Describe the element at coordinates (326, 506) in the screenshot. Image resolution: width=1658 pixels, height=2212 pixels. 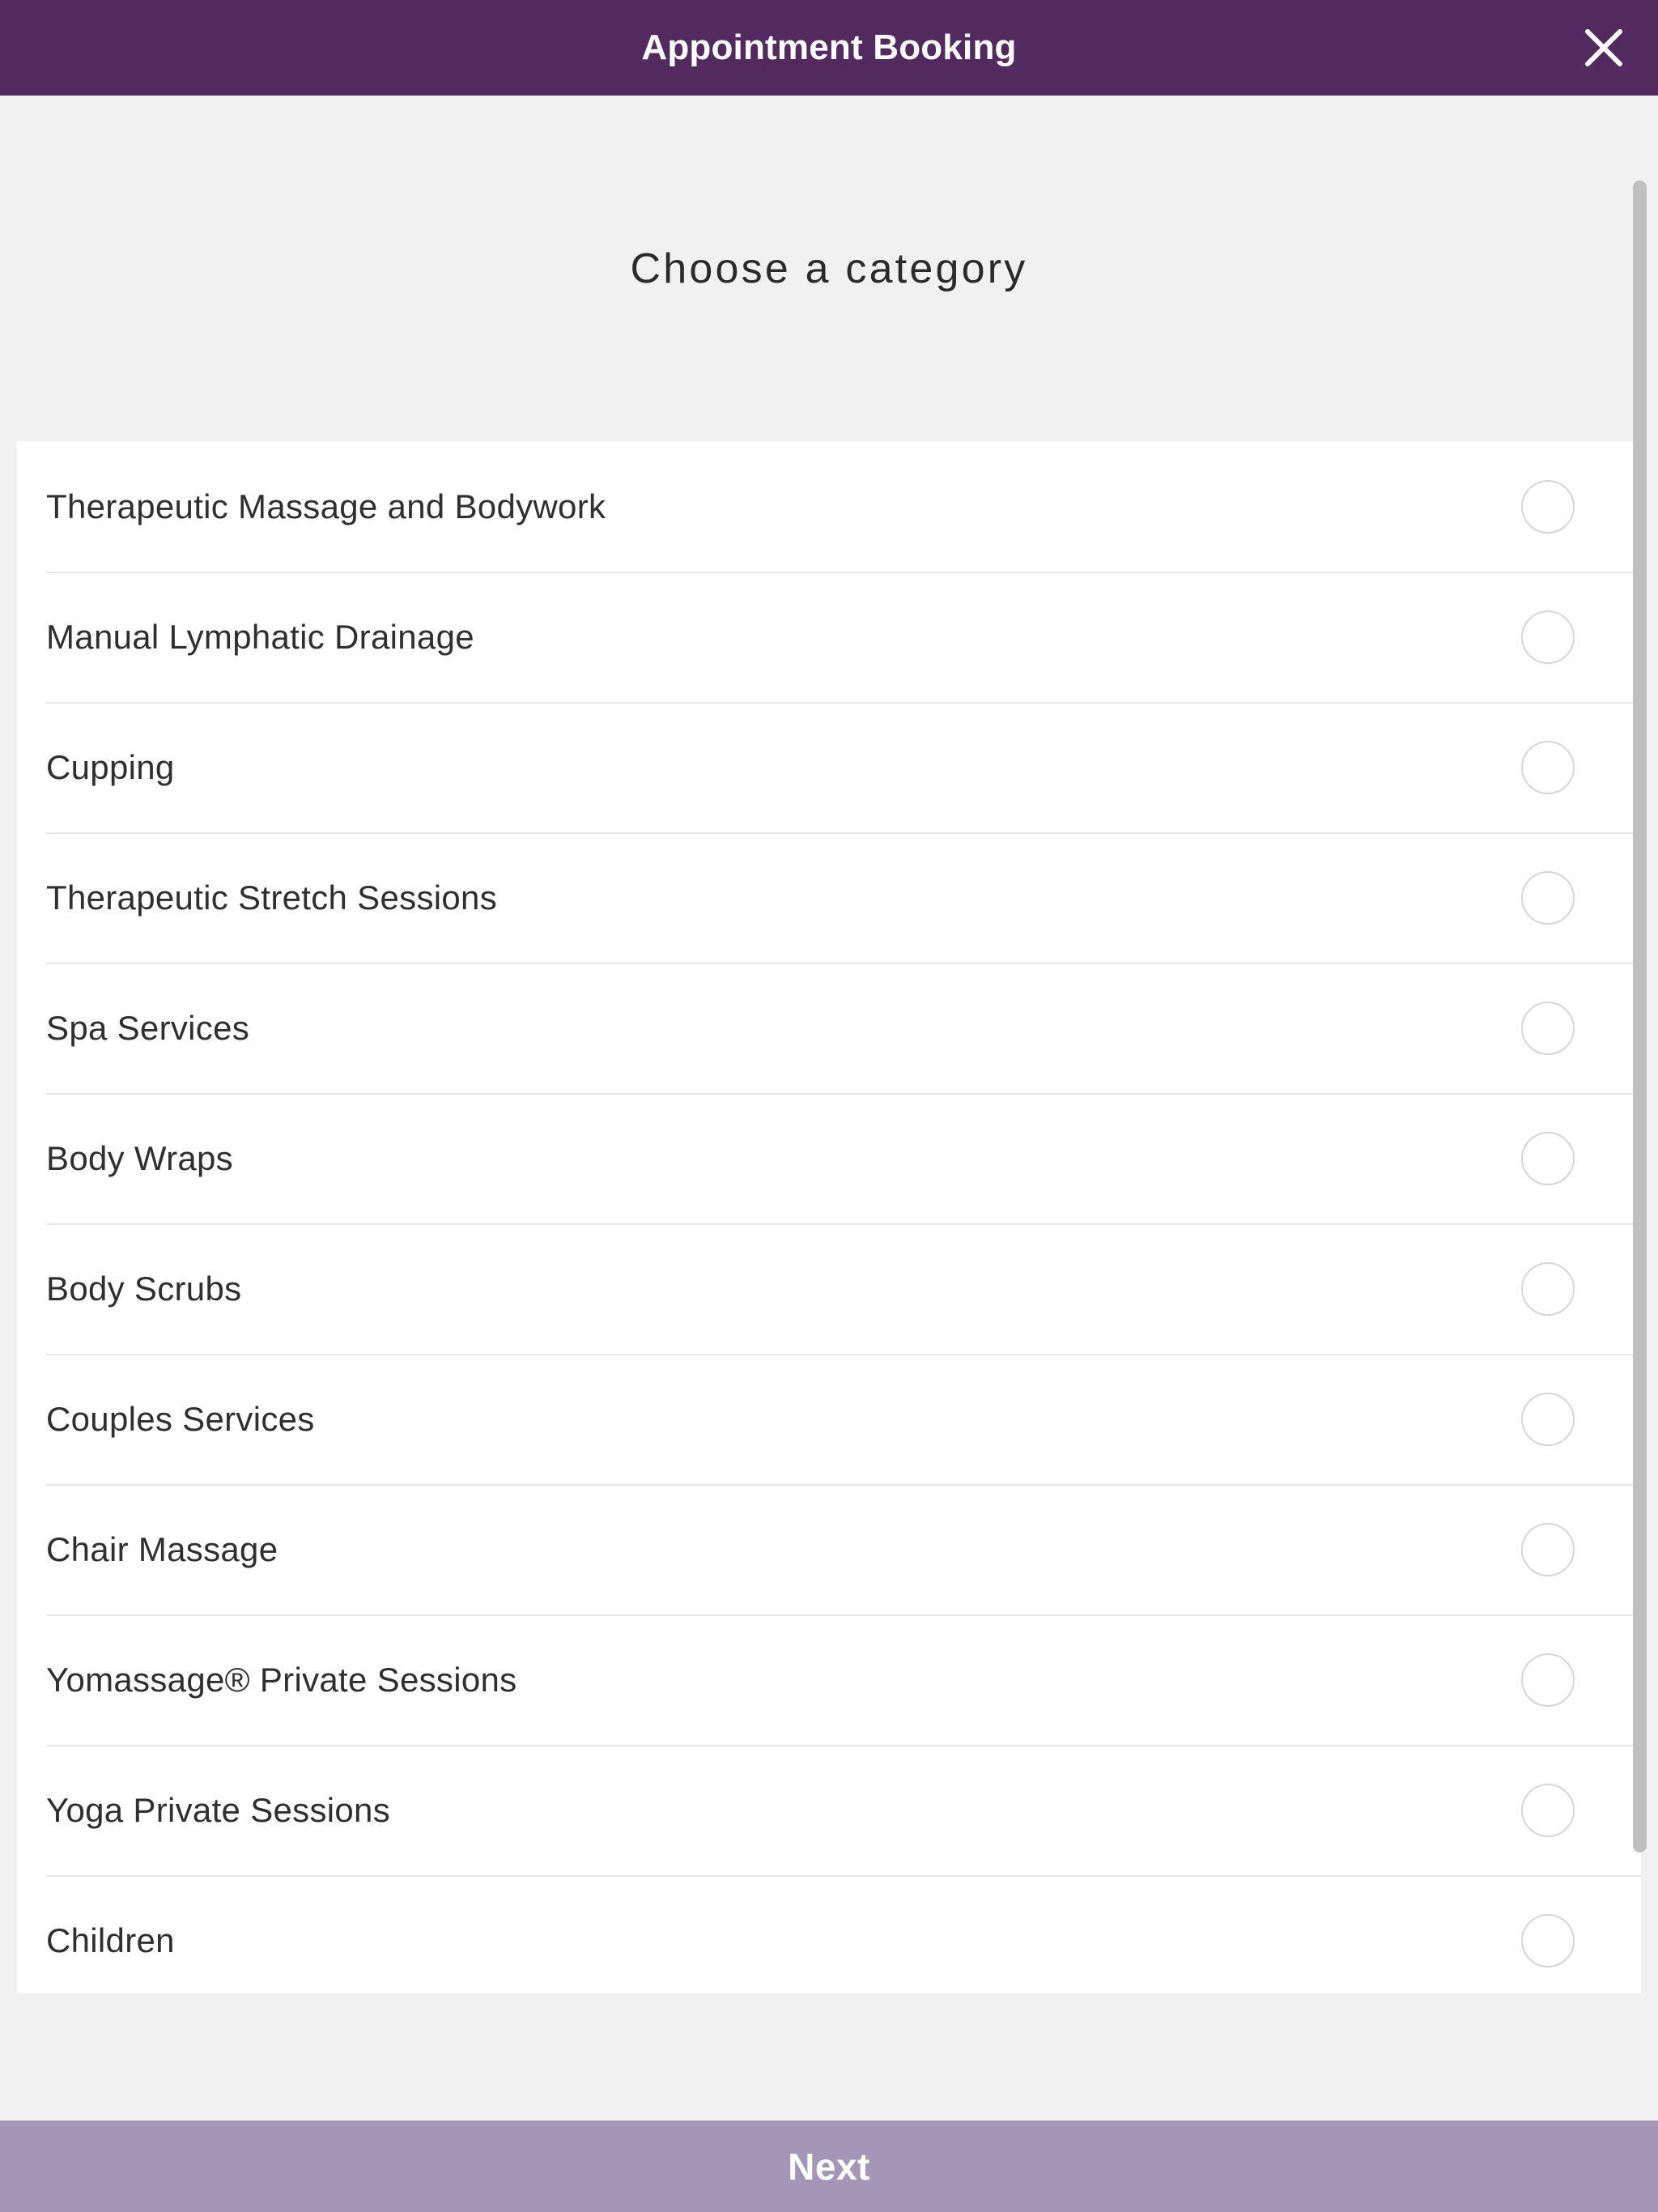
I see `category-label: Therapeutic Massage and Bodywork` at that location.